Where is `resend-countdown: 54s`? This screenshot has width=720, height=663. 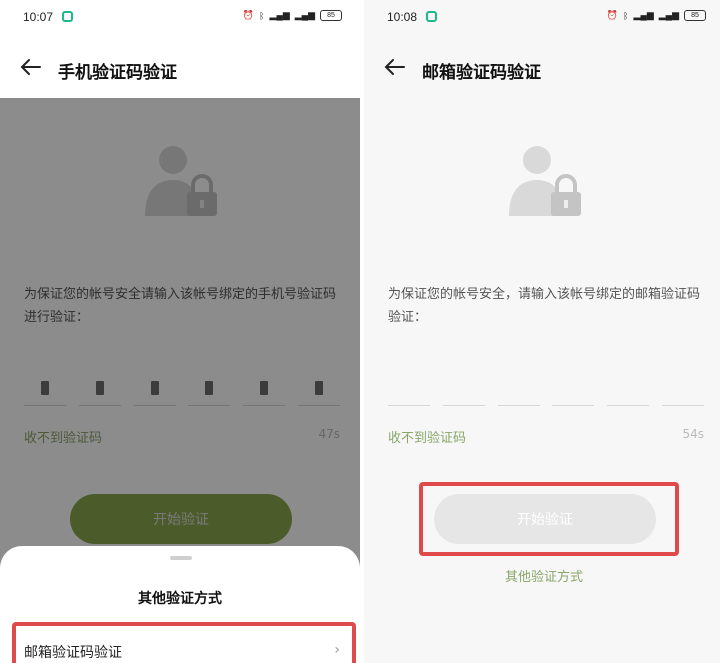 resend-countdown: 54s is located at coordinates (693, 434).